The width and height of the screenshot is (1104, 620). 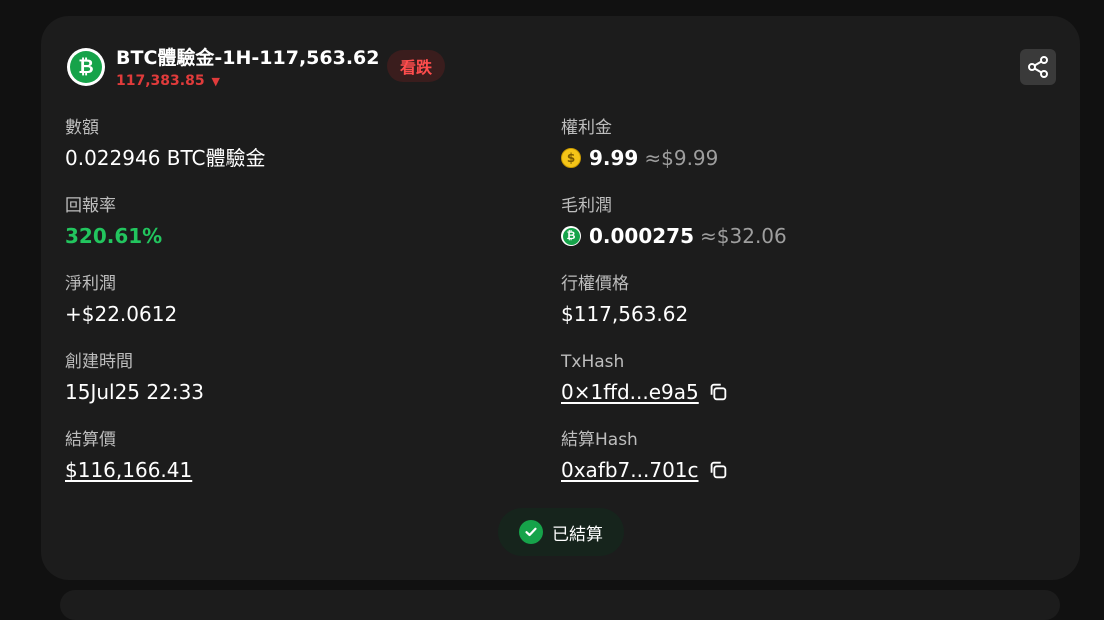 I want to click on settle-hash-field: 結算Hash 0xafb7...701c, so click(x=645, y=456).